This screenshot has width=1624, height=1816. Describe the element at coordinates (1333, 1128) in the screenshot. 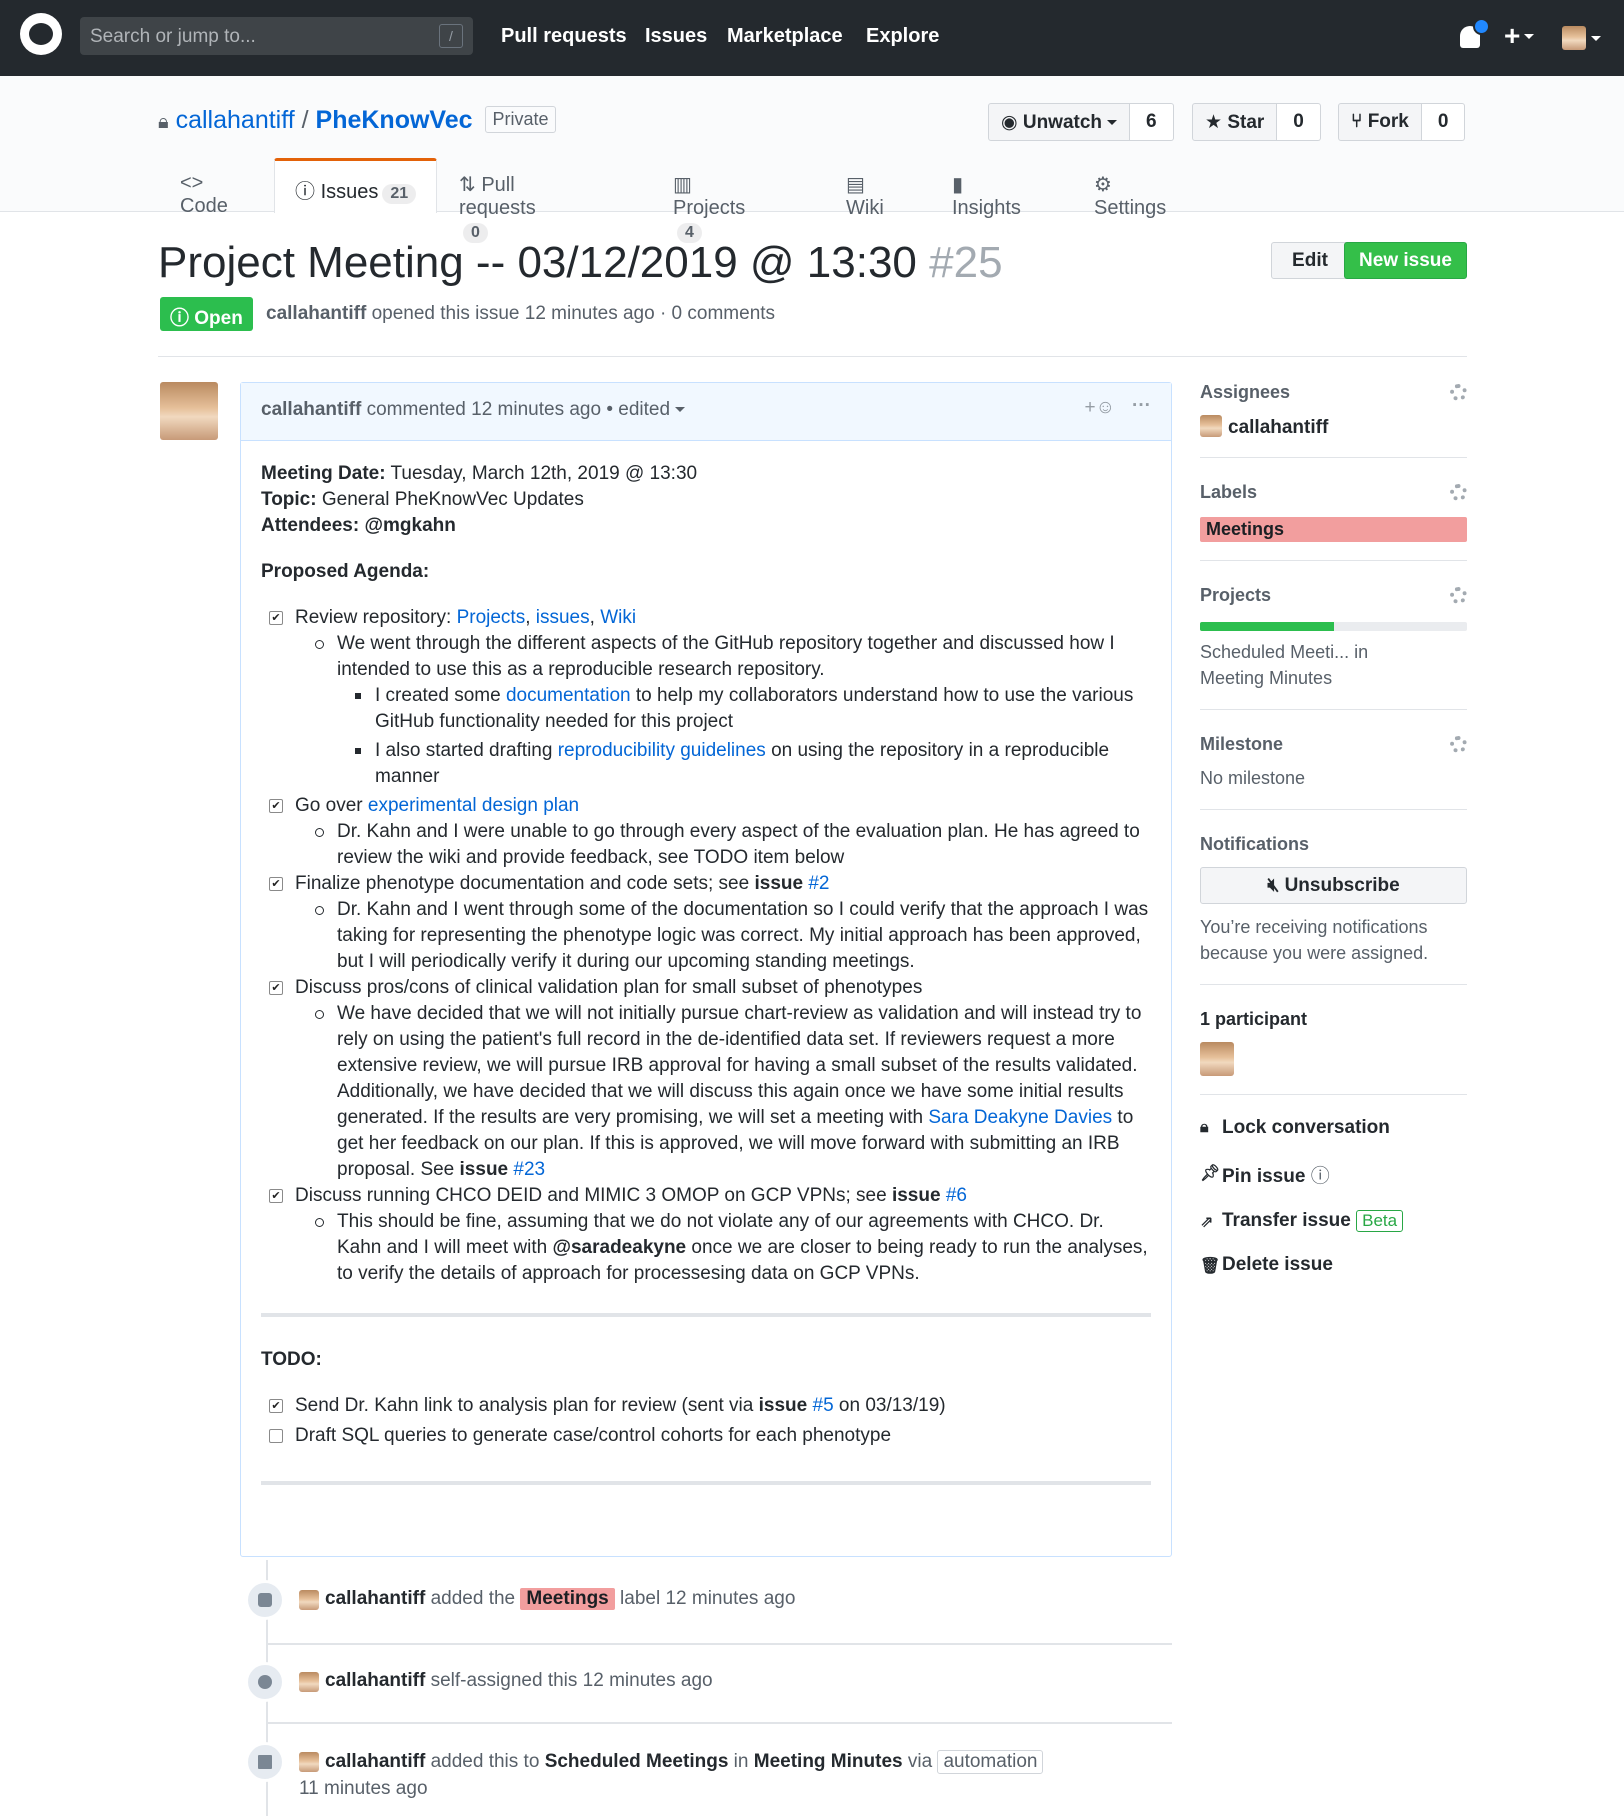

I see `lock-conversation-button: 🔒︎ Lock conversation` at that location.